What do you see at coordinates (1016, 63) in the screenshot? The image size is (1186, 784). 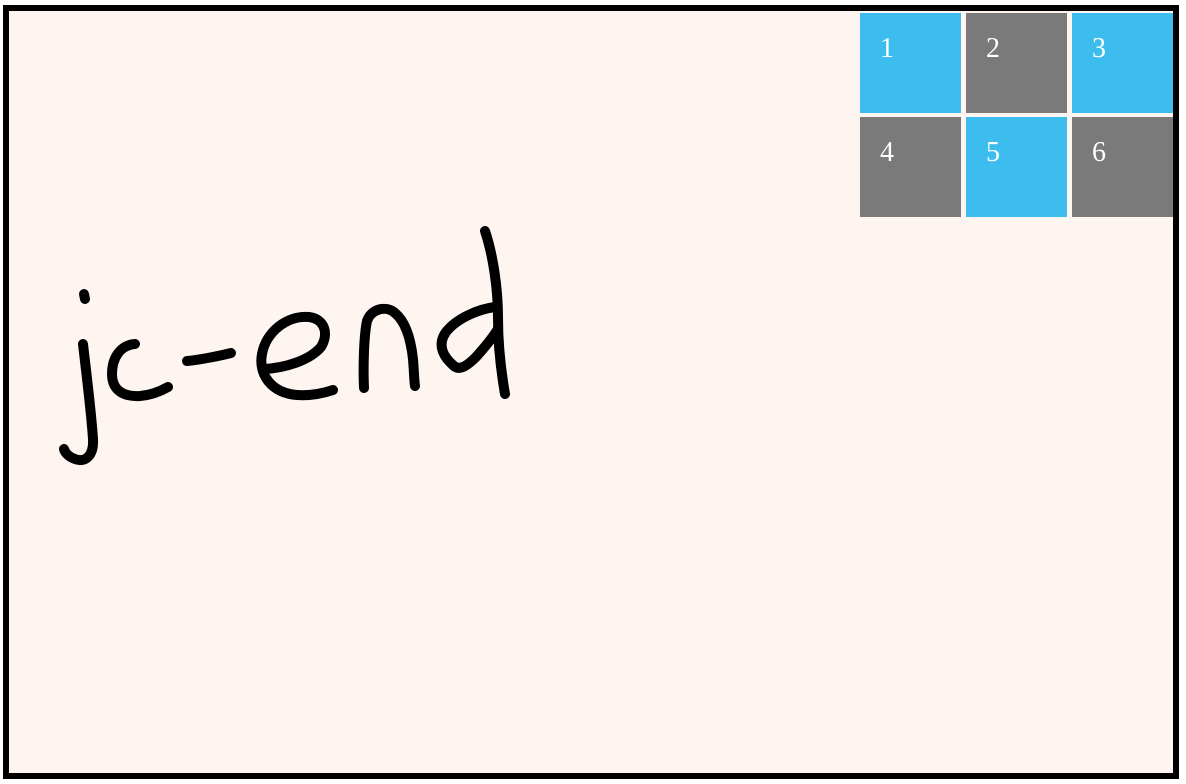 I see `flex-item-2: 2` at bounding box center [1016, 63].